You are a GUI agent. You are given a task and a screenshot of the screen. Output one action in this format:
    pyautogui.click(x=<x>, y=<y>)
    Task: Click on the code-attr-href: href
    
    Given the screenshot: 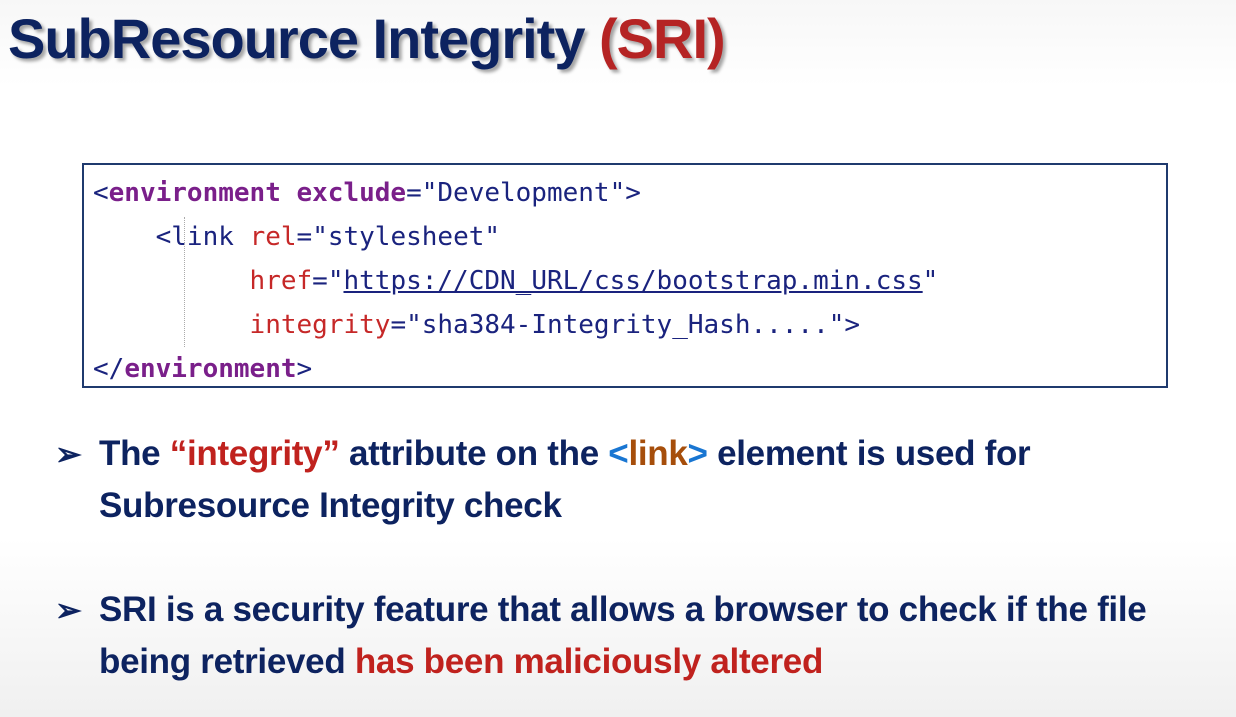 What is the action you would take?
    pyautogui.click(x=281, y=281)
    